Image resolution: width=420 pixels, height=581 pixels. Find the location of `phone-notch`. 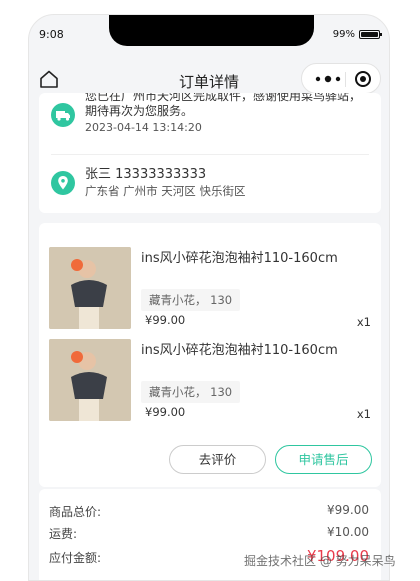

phone-notch is located at coordinates (211, 30).